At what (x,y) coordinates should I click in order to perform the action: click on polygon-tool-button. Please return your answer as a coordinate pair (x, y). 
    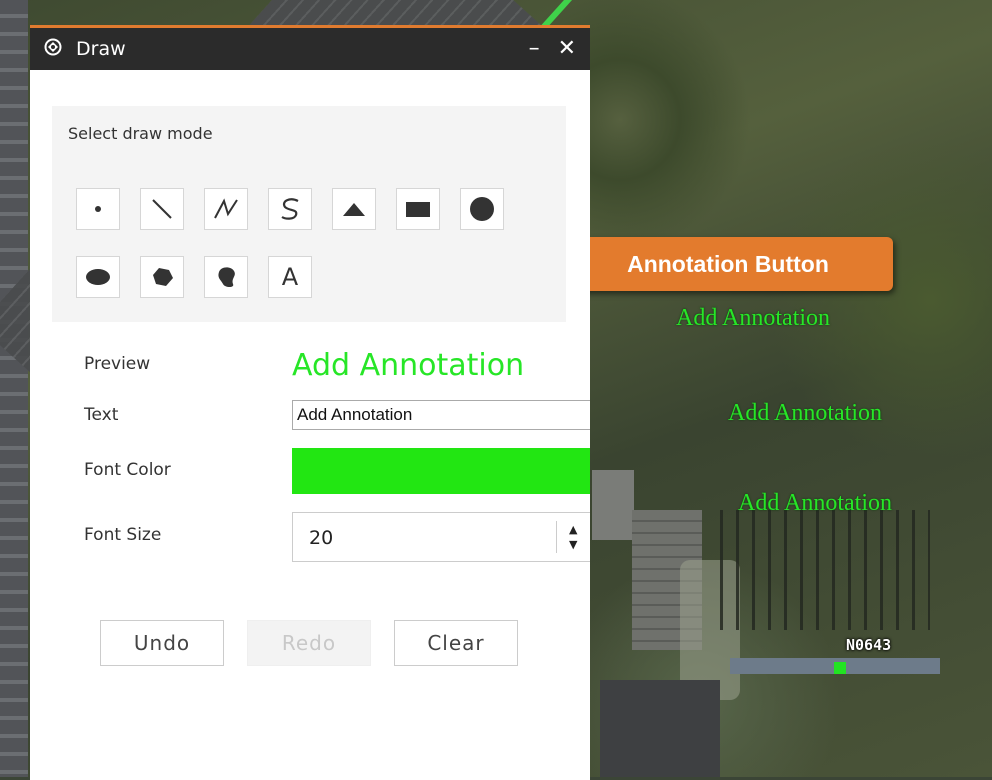
    Looking at the image, I should click on (162, 277).